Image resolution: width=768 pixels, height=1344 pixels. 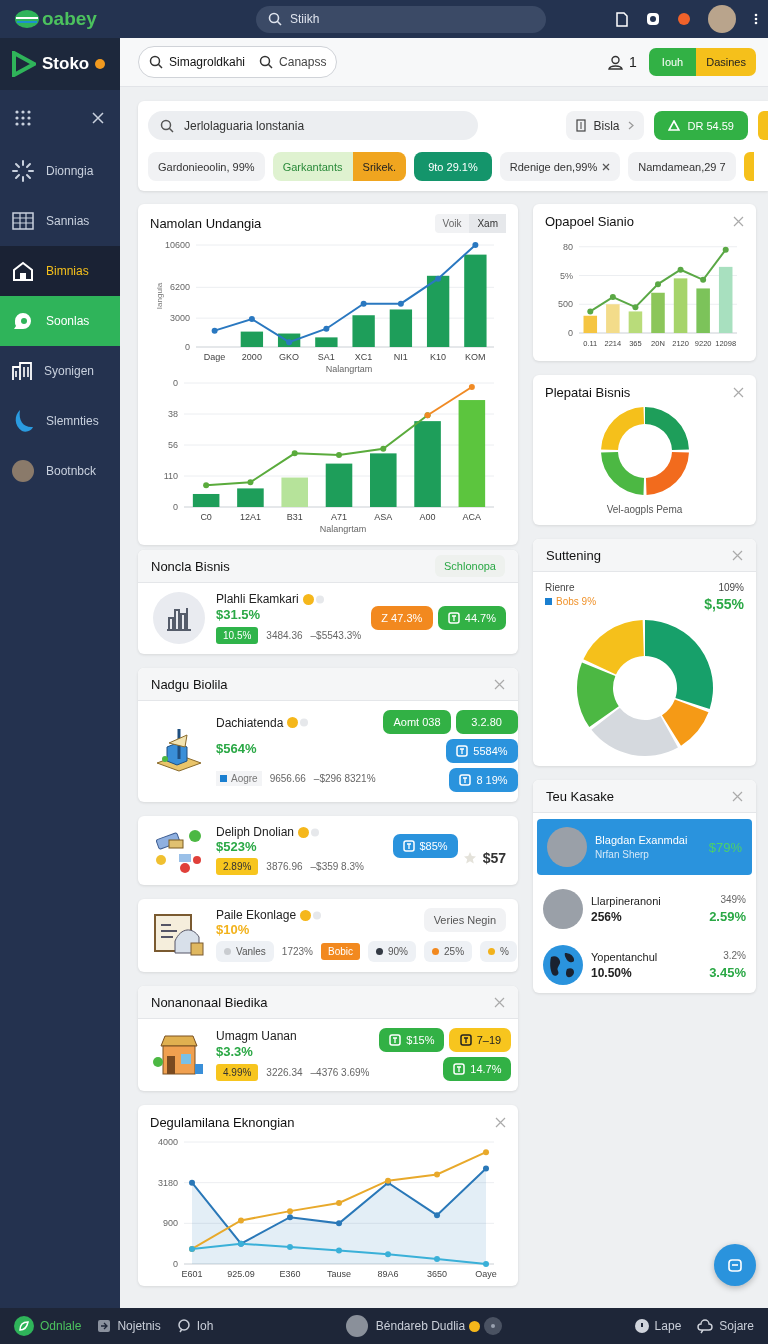 I want to click on list-item: Yopentanchul 10.50% 3.2% 3.45%, so click(x=644, y=965).